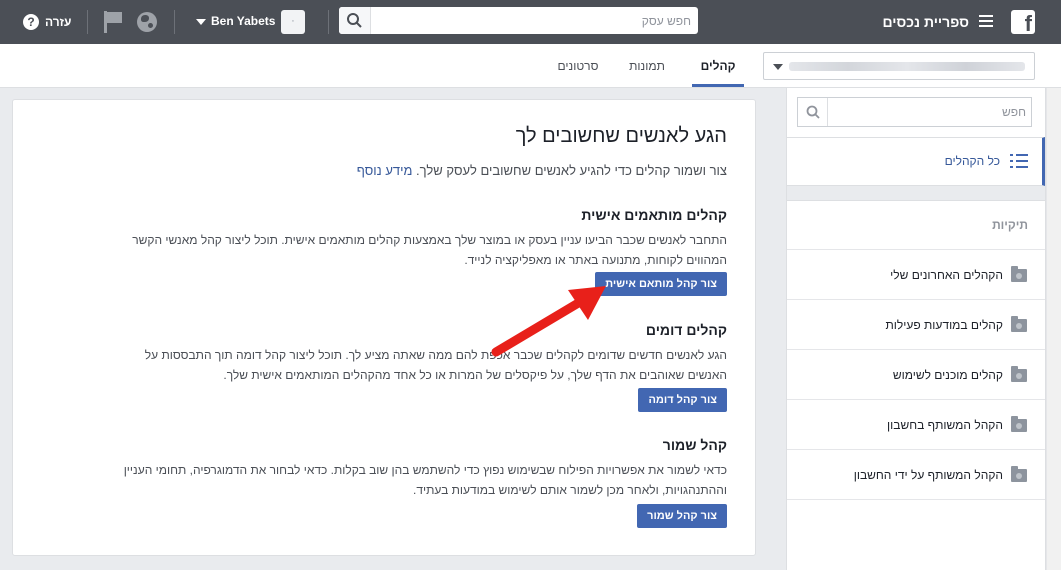 The image size is (1061, 570). I want to click on folder-label: הקהל המשותף בחשבון, so click(945, 425).